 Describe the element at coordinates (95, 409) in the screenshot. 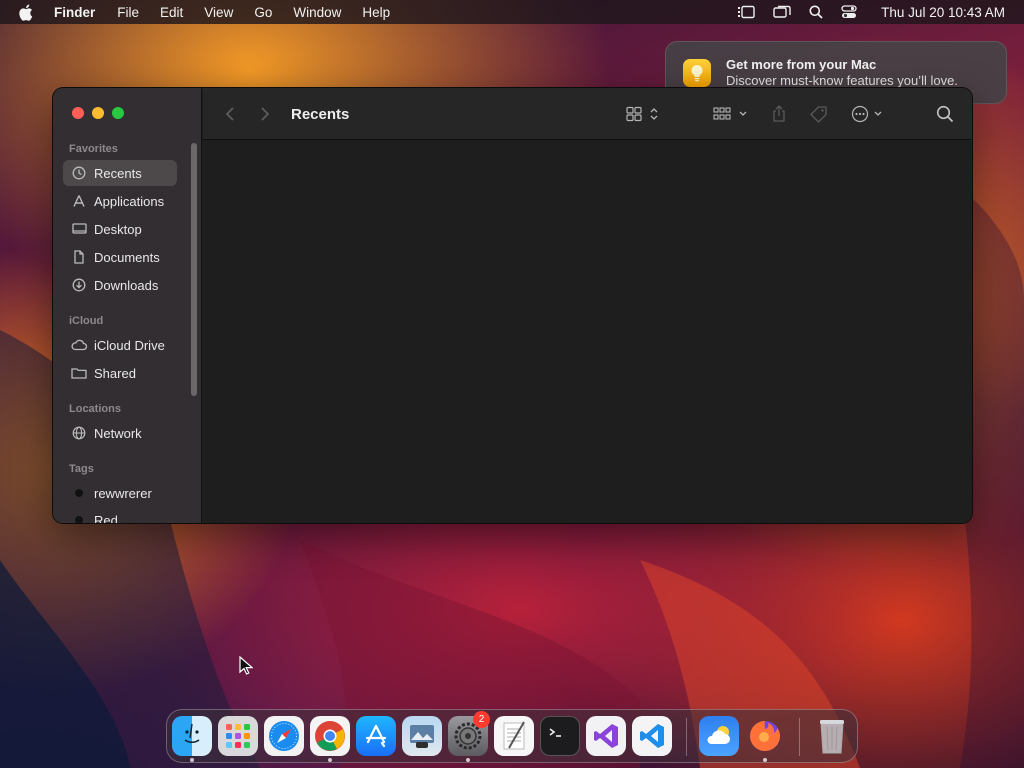

I see `sidebar-section-locations: Locations` at that location.